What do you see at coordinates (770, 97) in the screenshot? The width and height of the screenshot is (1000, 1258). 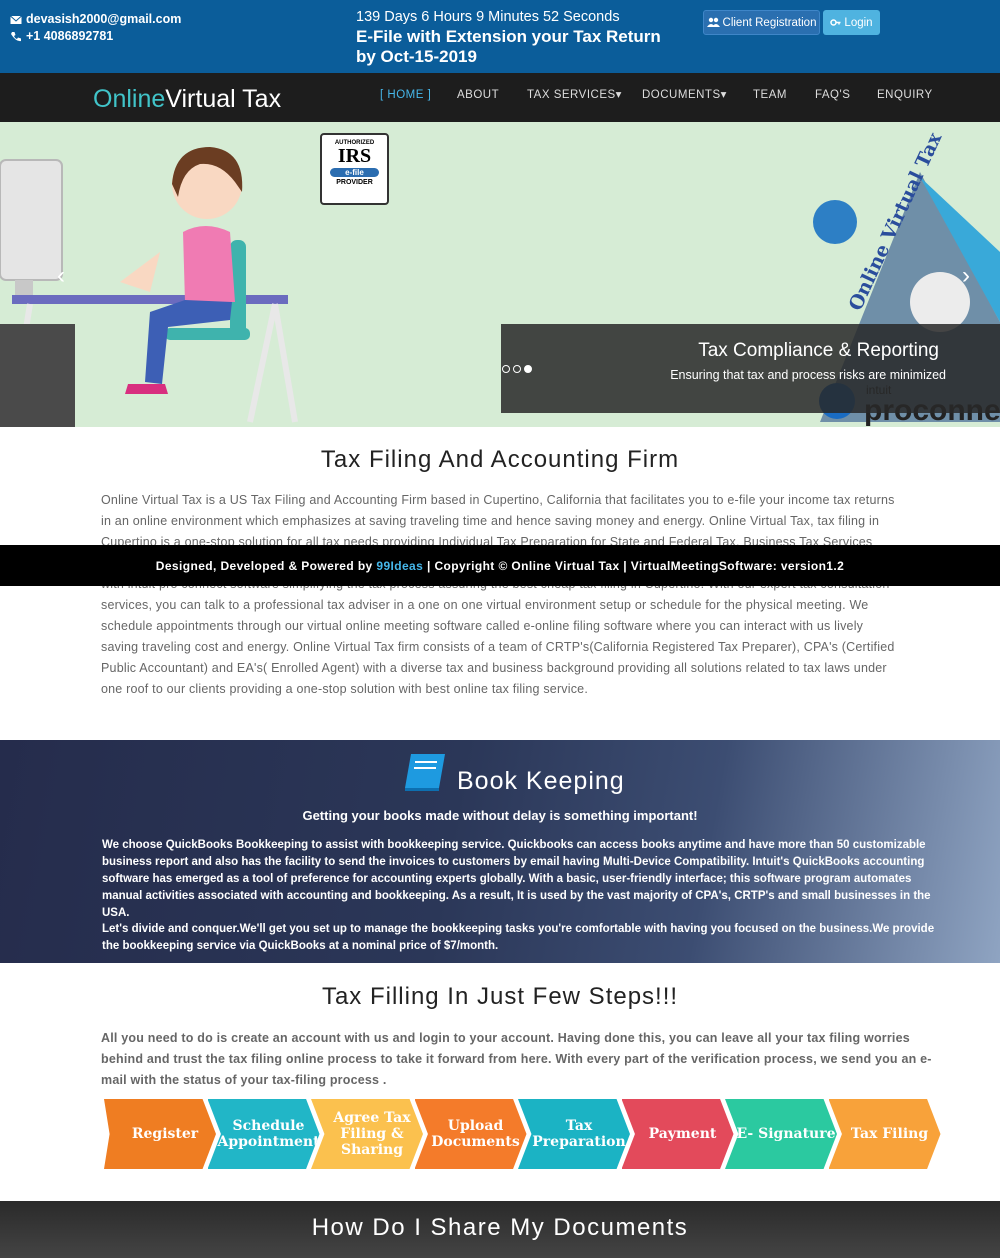 I see `nav-team: TEAM` at bounding box center [770, 97].